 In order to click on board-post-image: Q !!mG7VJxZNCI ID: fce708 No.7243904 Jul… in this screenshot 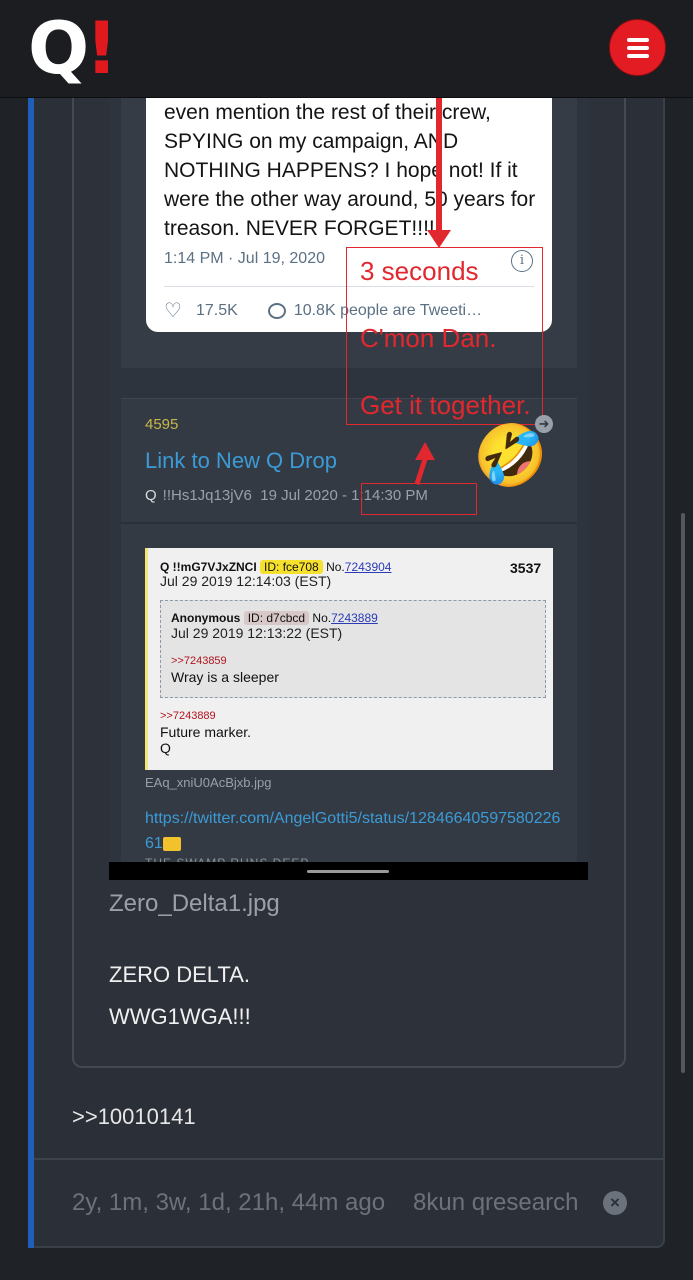, I will do `click(349, 659)`.